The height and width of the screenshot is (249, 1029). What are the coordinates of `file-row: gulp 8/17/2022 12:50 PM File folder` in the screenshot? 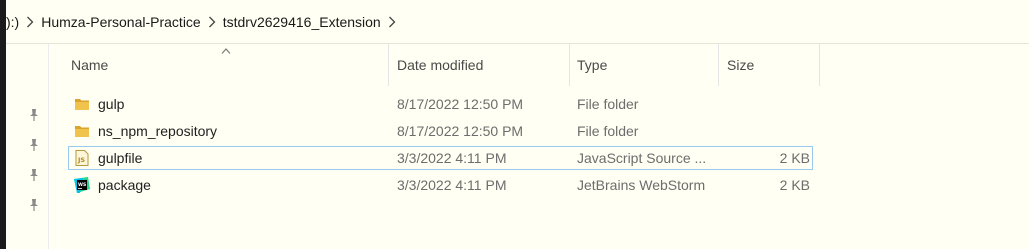 It's located at (440, 104).